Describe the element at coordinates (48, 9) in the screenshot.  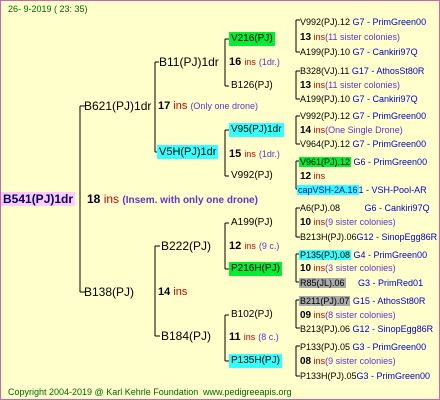
I see `header-date: 26- 9-2019 ( 23: 35)` at that location.